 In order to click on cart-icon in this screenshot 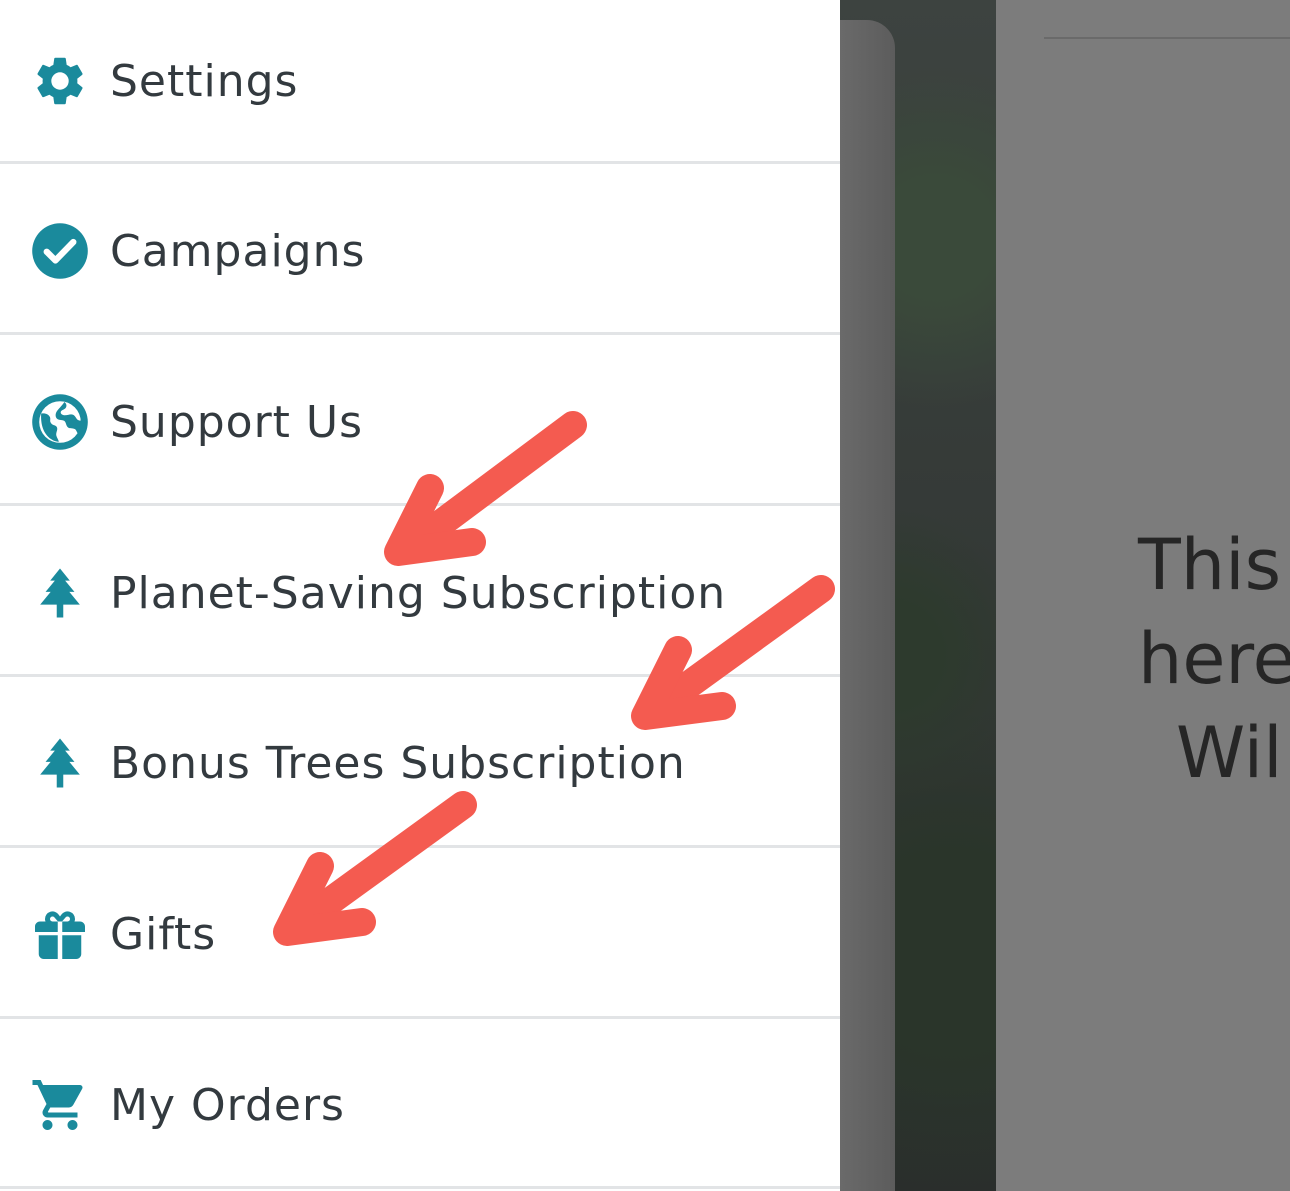, I will do `click(60, 1105)`.